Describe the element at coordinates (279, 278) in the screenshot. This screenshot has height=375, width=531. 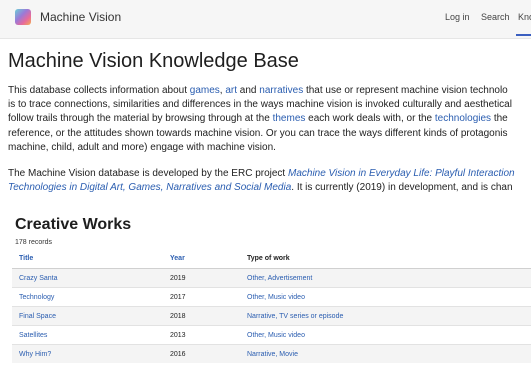
I see `work-type-link: Other, Advertisement` at that location.